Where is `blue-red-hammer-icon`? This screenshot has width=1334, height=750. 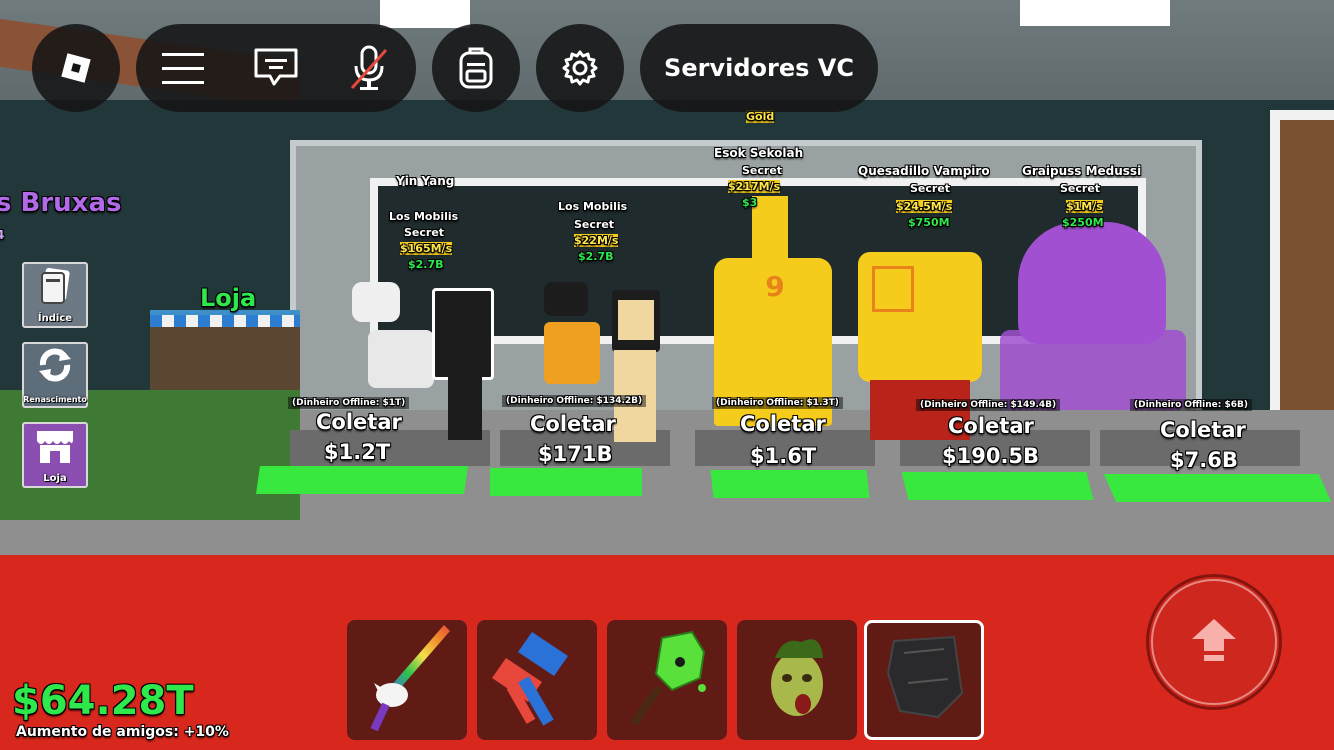 blue-red-hammer-icon is located at coordinates (537, 680).